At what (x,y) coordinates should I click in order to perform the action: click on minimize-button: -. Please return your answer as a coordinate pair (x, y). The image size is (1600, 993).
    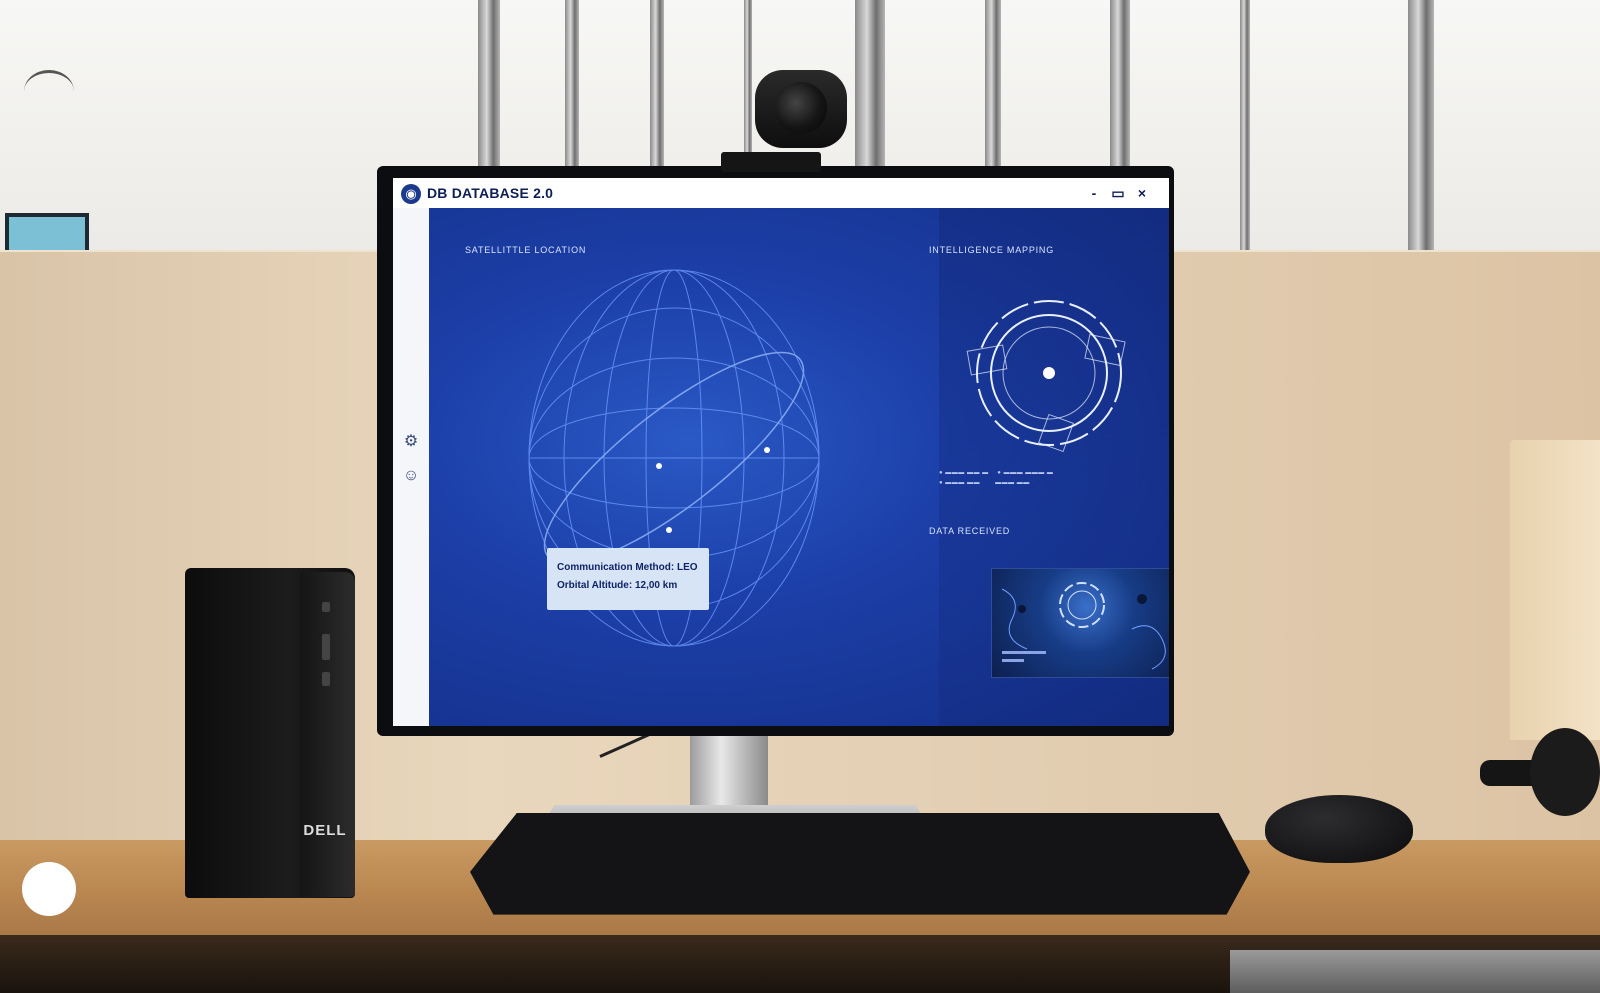
    Looking at the image, I should click on (1094, 193).